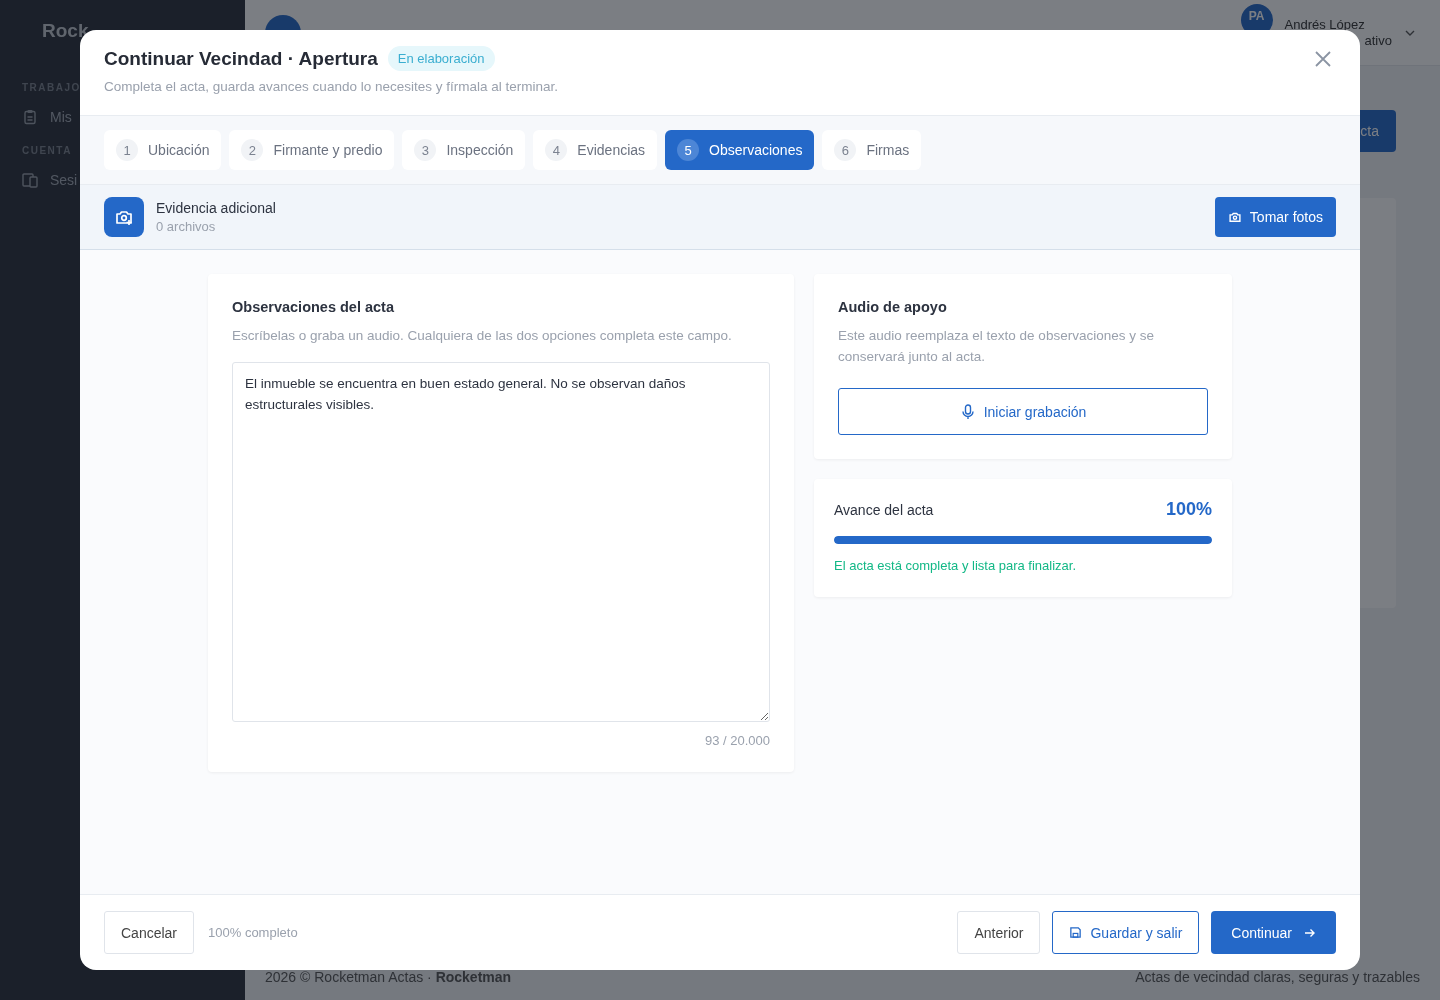  I want to click on previous-button: Anterior, so click(999, 932).